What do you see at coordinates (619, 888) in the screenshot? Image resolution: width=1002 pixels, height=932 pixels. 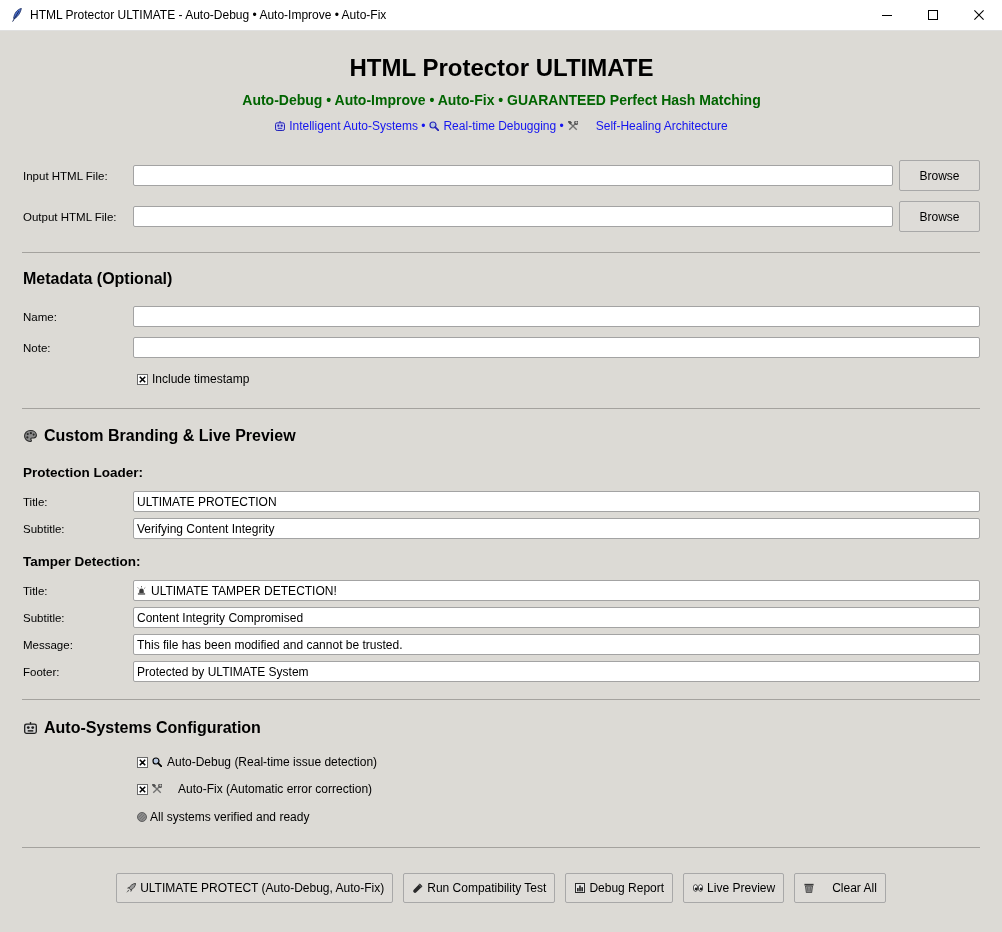 I see `debug-report-button: Debug Report` at bounding box center [619, 888].